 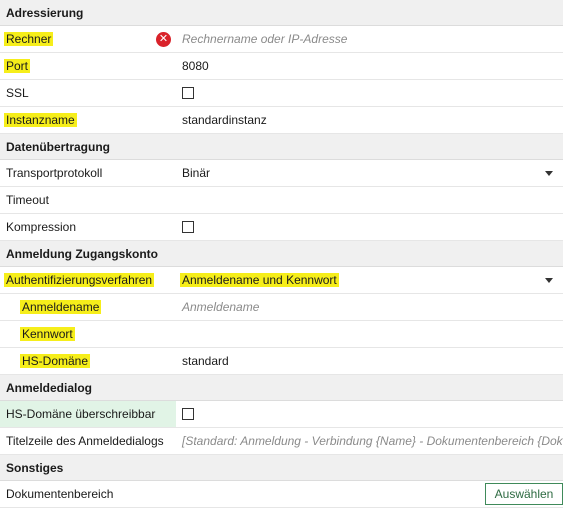 I want to click on label-hs-domaene-ueberschreibbar: HS-Domäne überschreibbar, so click(x=88, y=414).